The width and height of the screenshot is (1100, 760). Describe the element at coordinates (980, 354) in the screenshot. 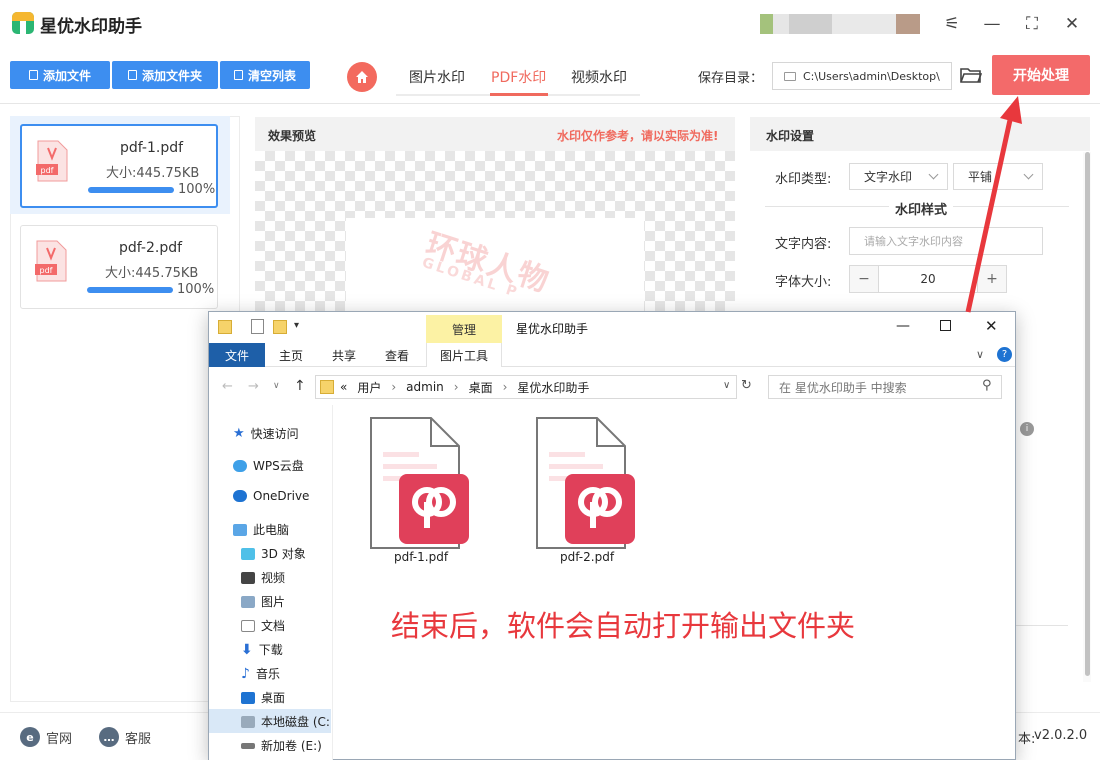

I see `ribbon-expand-icon: ∨` at that location.